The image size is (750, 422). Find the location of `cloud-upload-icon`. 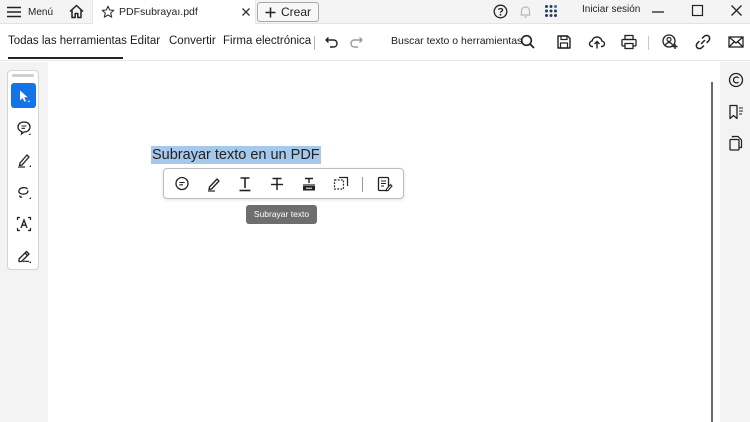

cloud-upload-icon is located at coordinates (597, 42).